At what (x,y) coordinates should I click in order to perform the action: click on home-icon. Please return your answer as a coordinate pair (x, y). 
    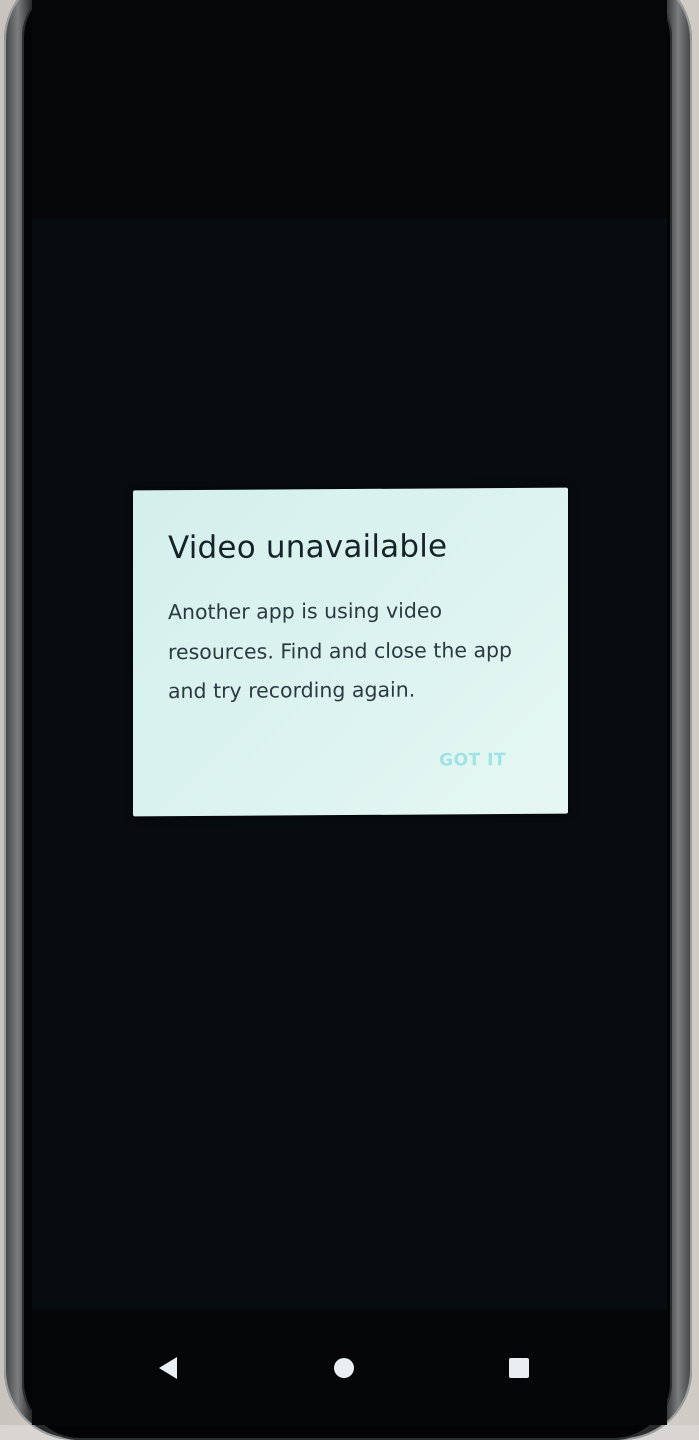
    Looking at the image, I should click on (344, 1368).